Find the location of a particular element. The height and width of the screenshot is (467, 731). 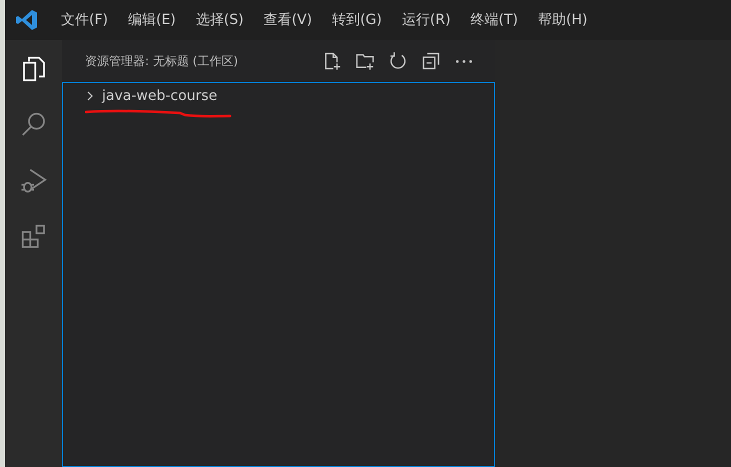

explorer-title: 资源管理器: 无标题 (工作区) is located at coordinates (162, 61).